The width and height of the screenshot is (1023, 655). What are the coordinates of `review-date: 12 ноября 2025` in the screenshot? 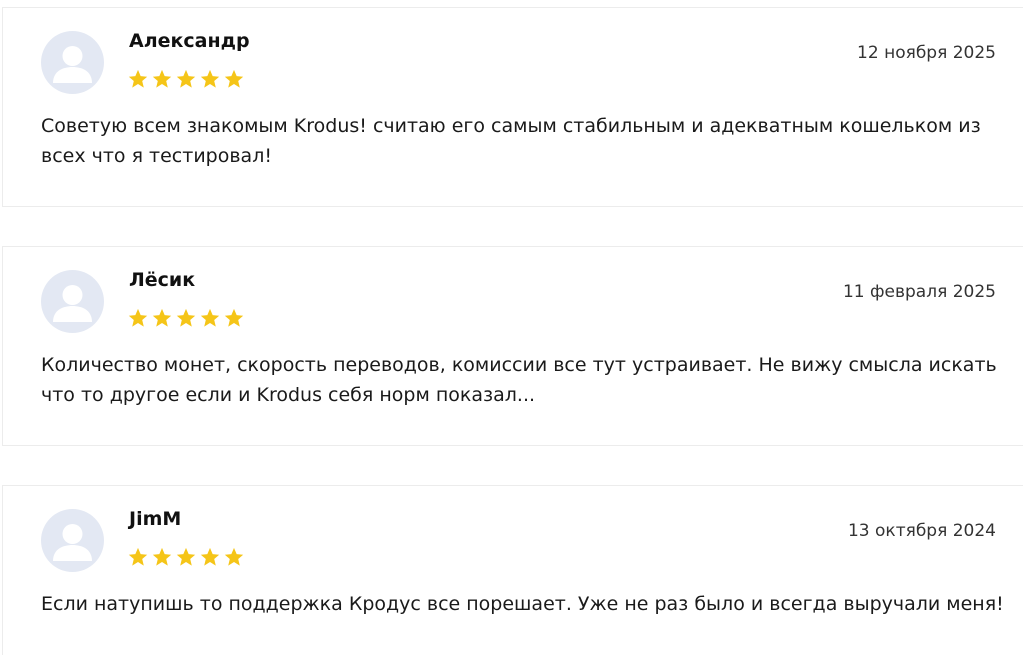 It's located at (926, 53).